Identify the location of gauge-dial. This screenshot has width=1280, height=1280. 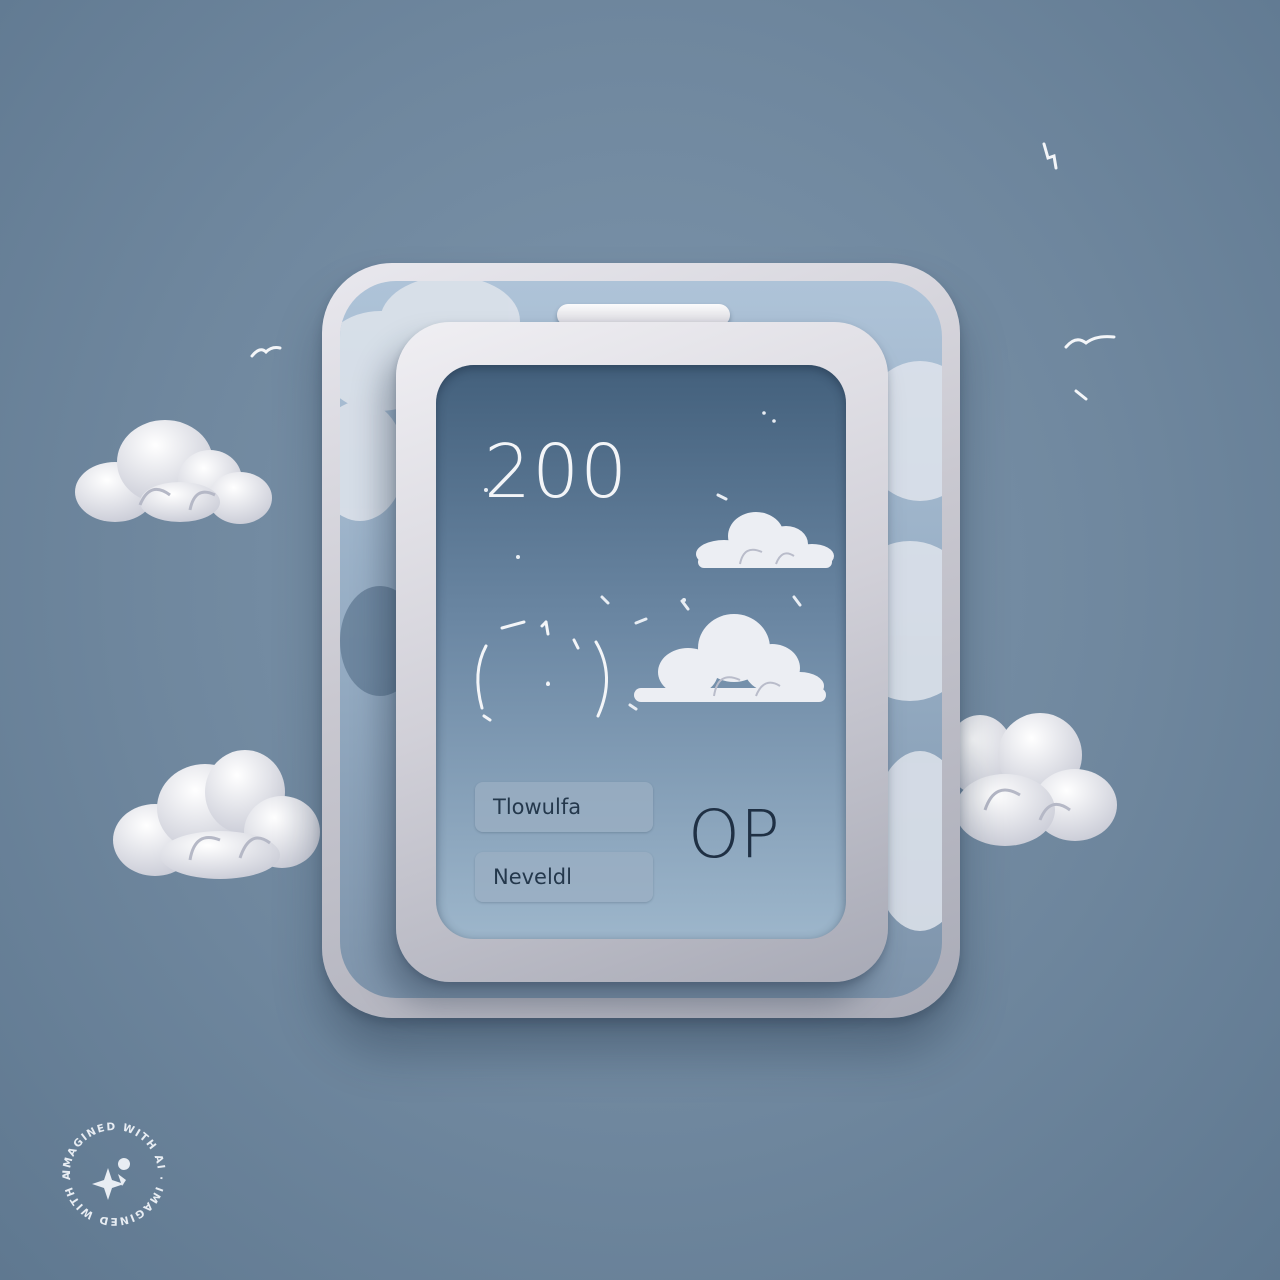
(546, 667).